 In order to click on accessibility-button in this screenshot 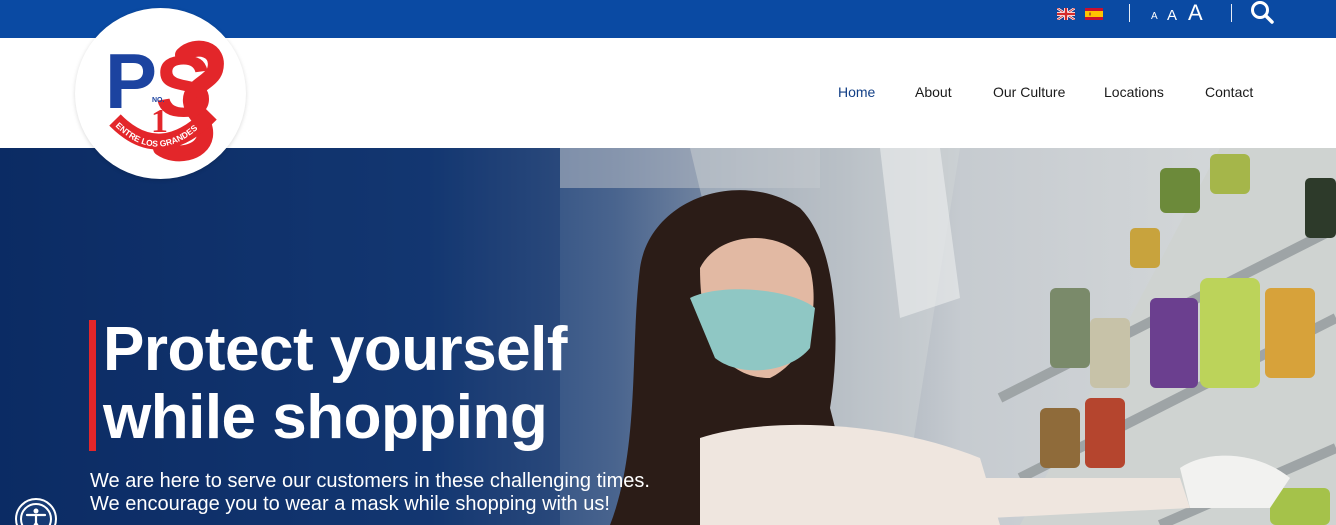, I will do `click(36, 511)`.